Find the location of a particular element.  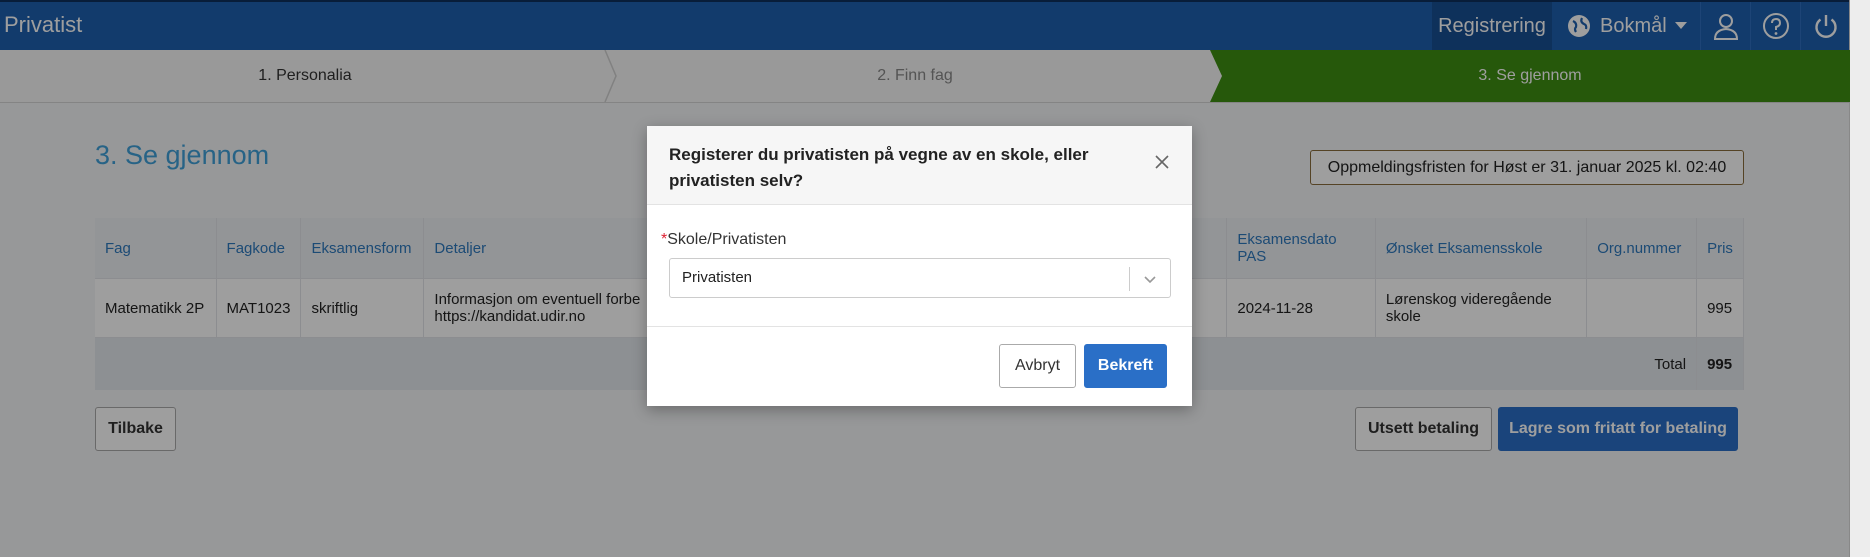

close-icon is located at coordinates (1162, 162).